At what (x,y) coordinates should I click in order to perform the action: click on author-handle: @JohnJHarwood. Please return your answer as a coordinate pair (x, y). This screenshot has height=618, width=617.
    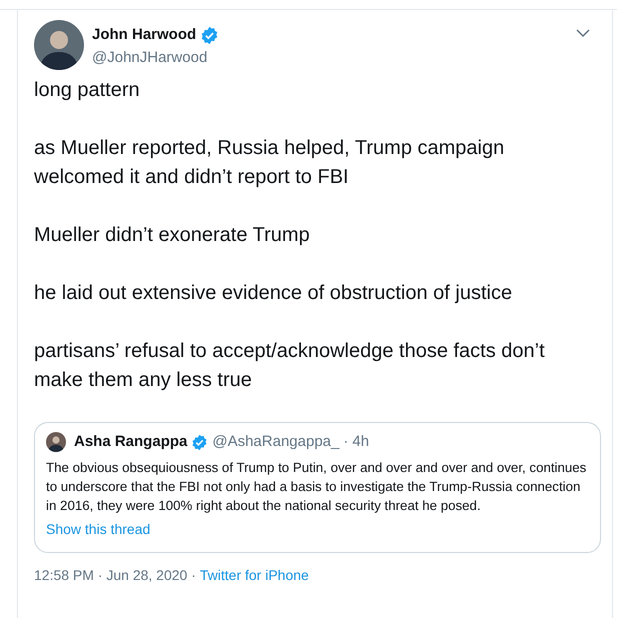
    Looking at the image, I should click on (334, 57).